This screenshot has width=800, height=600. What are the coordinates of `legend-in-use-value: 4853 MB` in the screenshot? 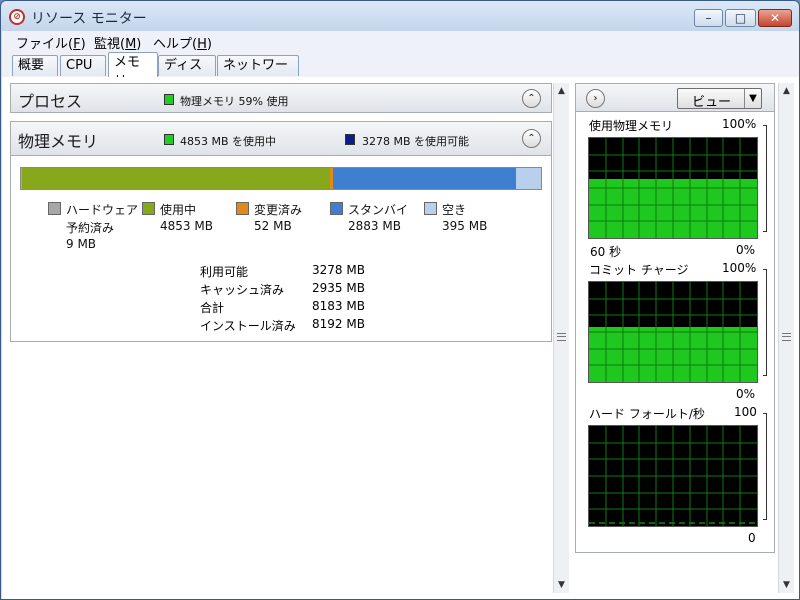 It's located at (186, 226).